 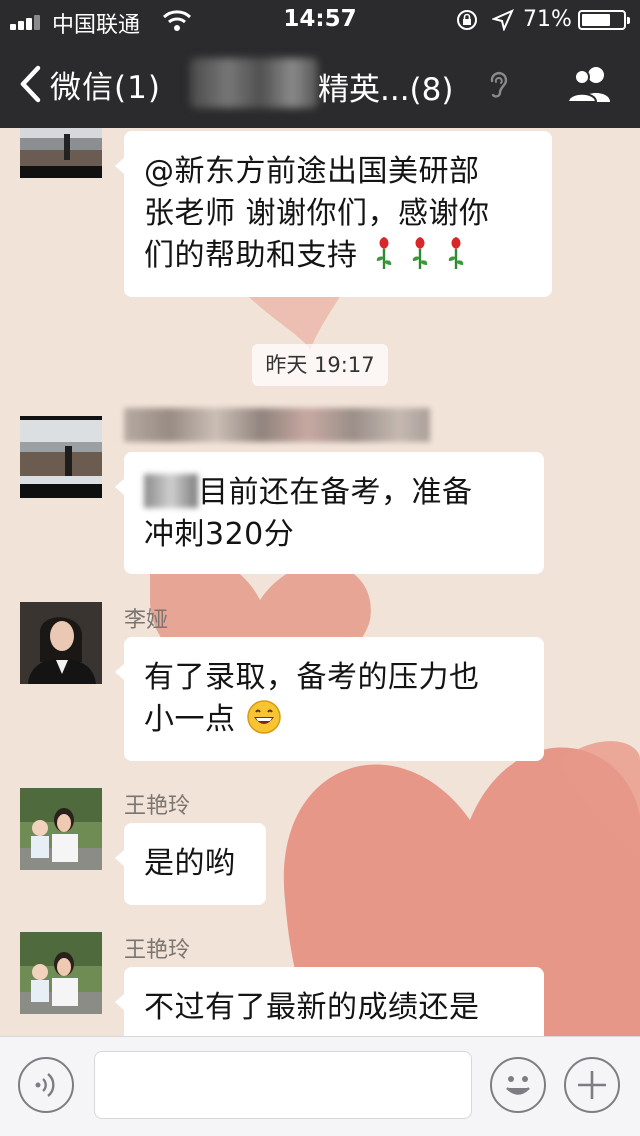 I want to click on navigation-bar: 微信(1) 精英...(8), so click(x=320, y=84).